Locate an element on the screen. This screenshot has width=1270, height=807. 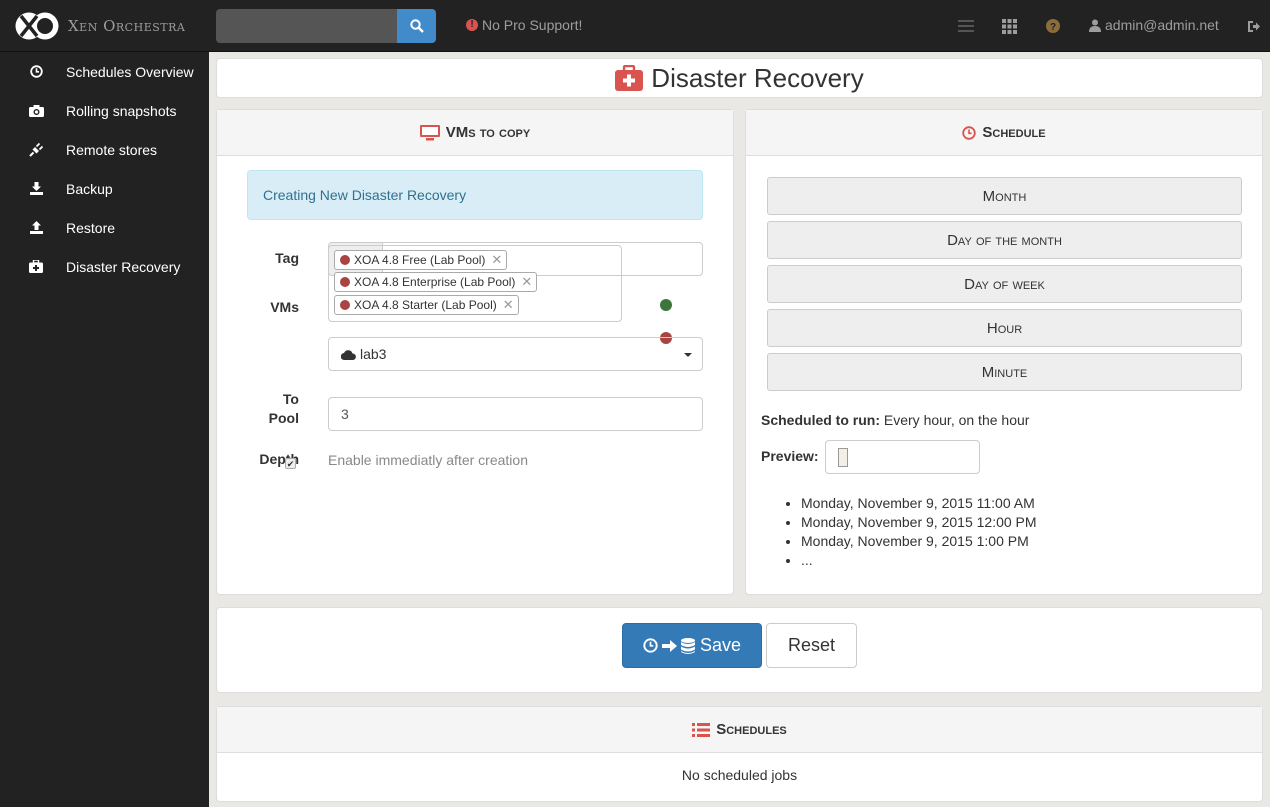
tasks-icon is located at coordinates (966, 26).